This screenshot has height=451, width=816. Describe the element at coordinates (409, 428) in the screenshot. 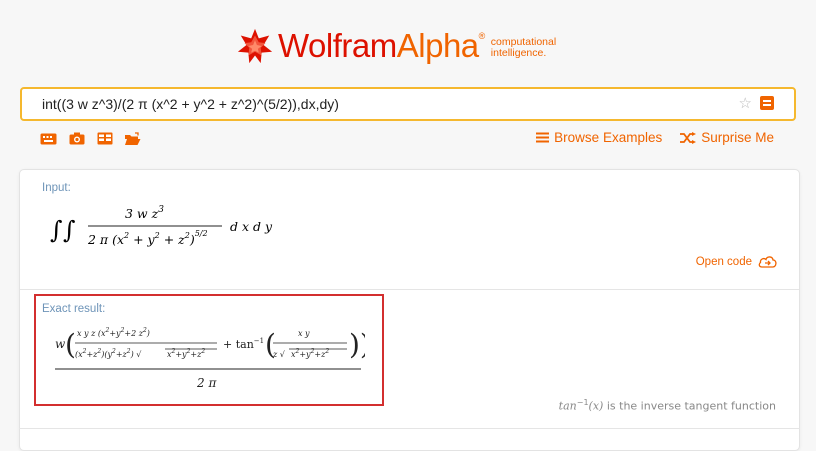

I see `pod-bottom-divider` at that location.